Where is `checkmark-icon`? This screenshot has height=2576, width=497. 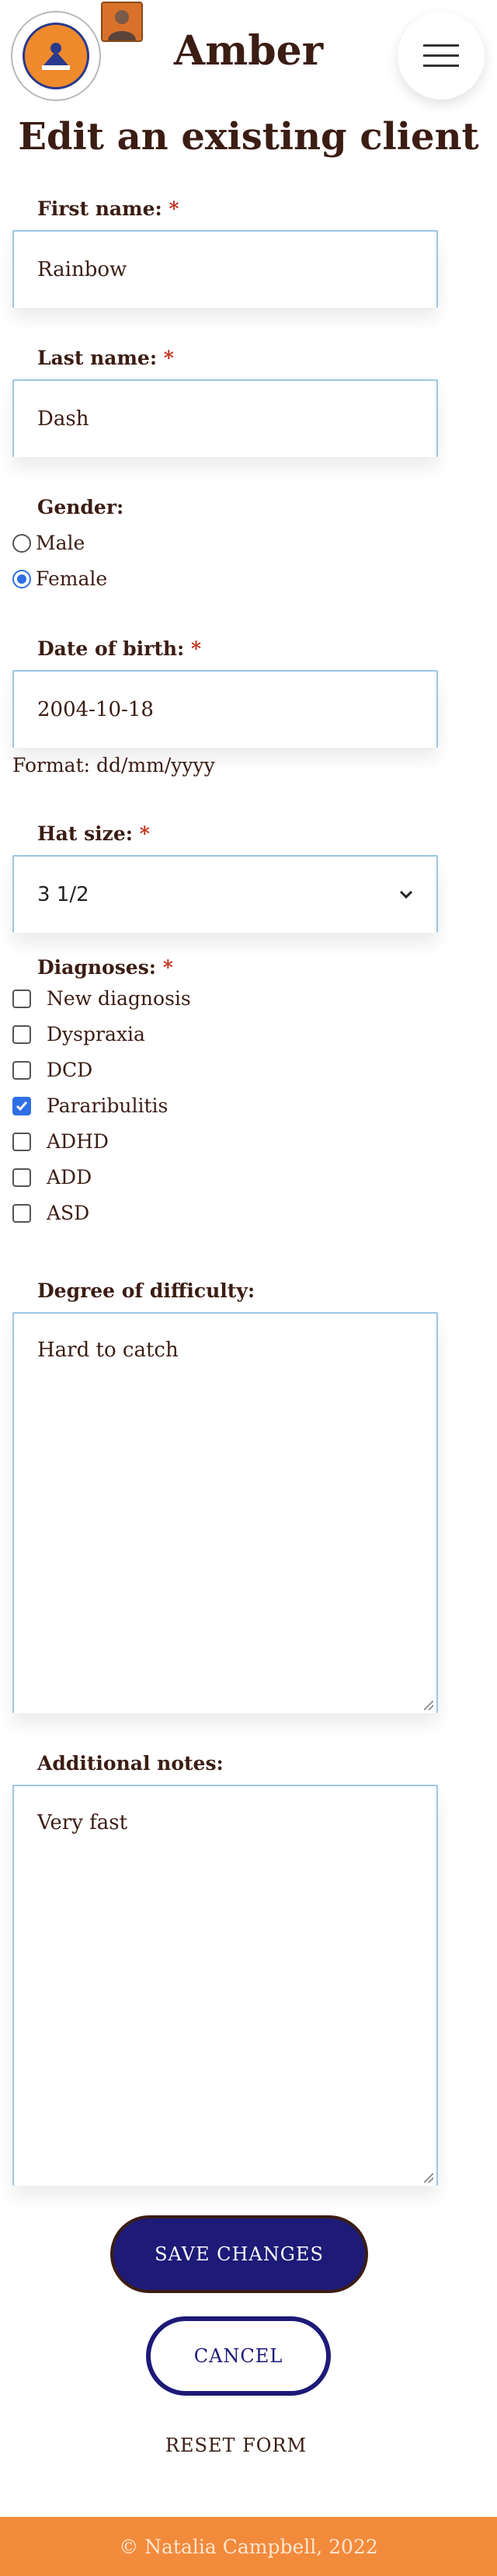
checkmark-icon is located at coordinates (22, 1106).